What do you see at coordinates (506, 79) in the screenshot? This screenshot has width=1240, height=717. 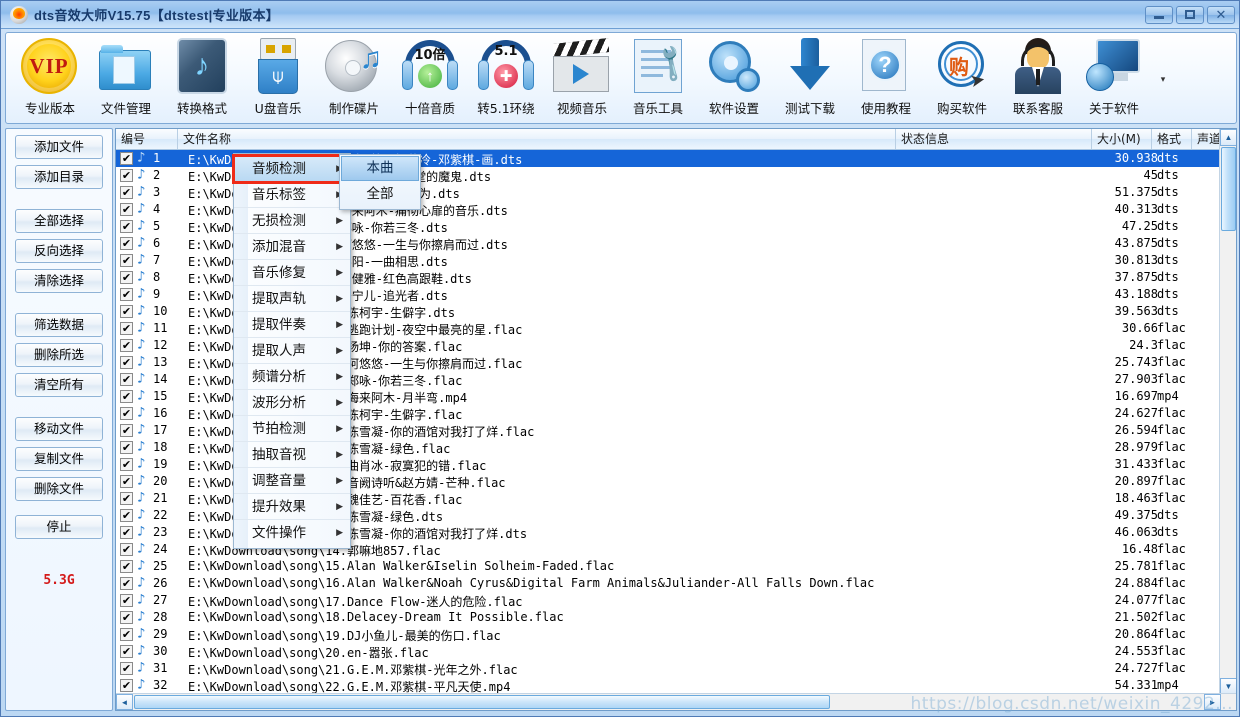 I see `toolbar-item-convert-51: 5.1 ✚ 转5.1环绕` at bounding box center [506, 79].